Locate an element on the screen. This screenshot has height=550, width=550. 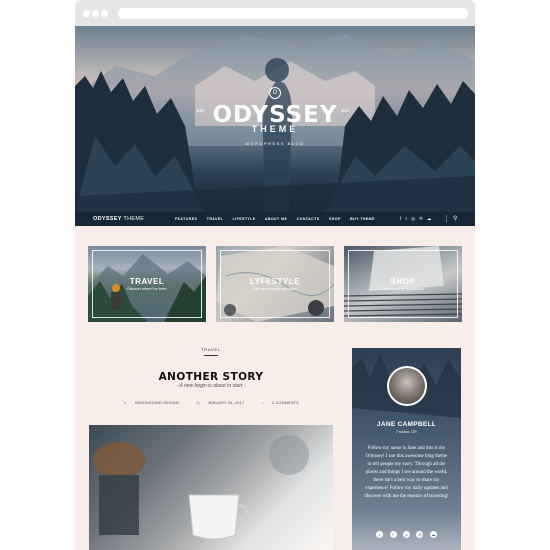
nav-item-about: ABOUT ME is located at coordinates (276, 219).